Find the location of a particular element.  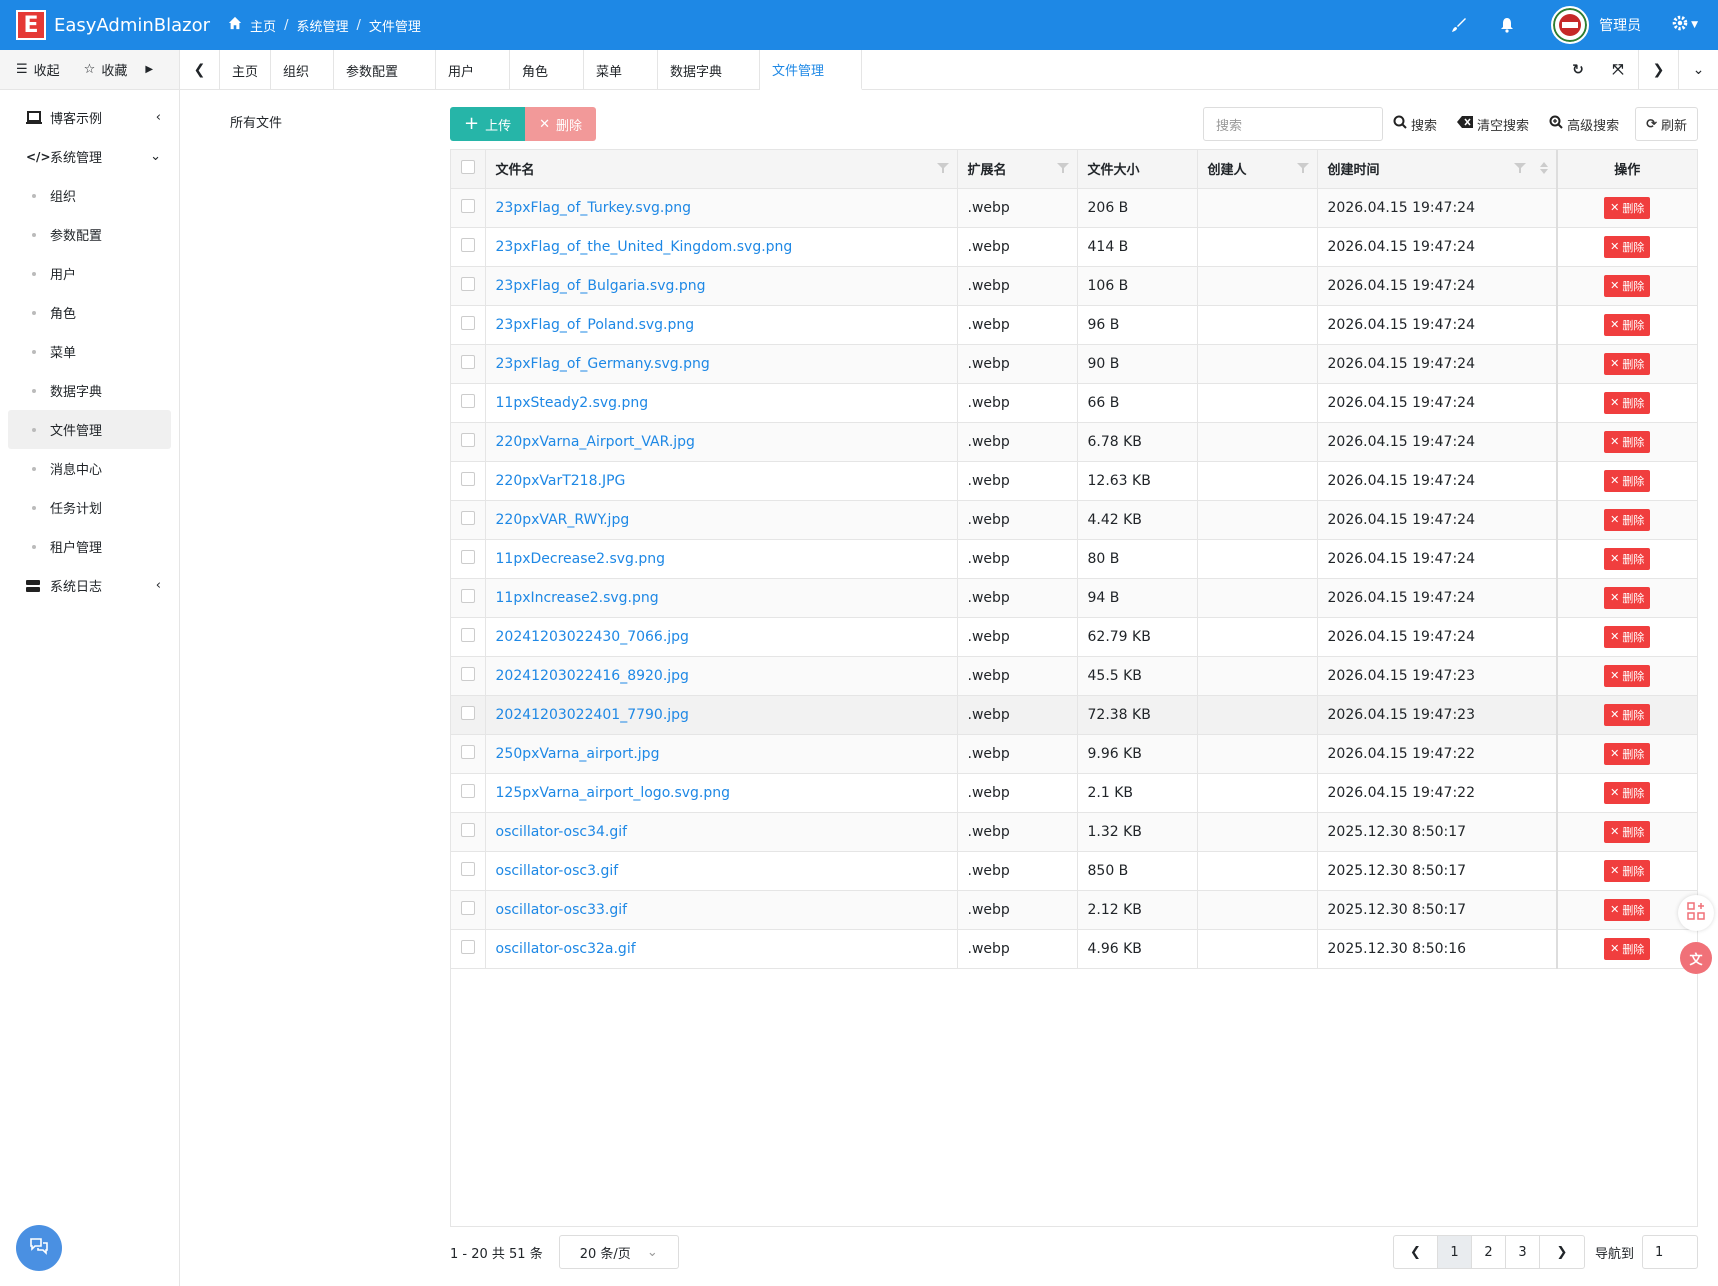

favorites-button: ☆ 收藏 is located at coordinates (94, 69).